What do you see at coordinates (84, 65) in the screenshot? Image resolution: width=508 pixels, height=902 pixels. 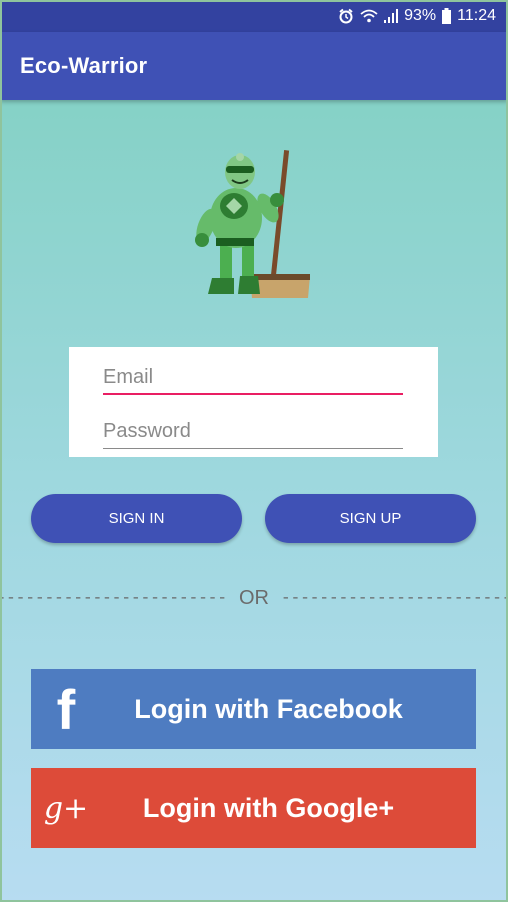 I see `app-title: Eco-Warrior` at bounding box center [84, 65].